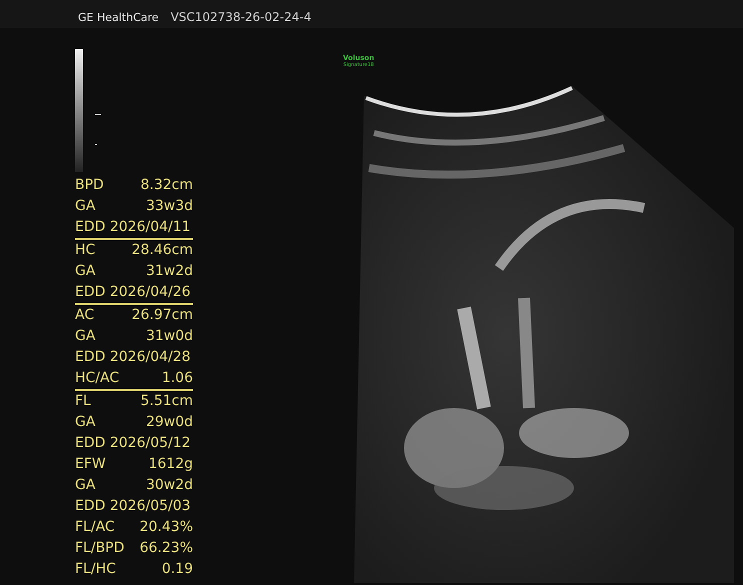 The height and width of the screenshot is (585, 743). I want to click on measurement-value: 26.97cm, so click(162, 315).